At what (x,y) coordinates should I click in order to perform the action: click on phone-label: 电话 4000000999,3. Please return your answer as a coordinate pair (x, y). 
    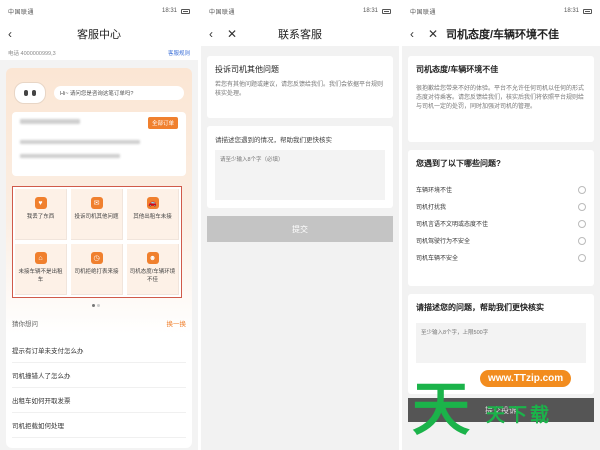
    Looking at the image, I should click on (32, 54).